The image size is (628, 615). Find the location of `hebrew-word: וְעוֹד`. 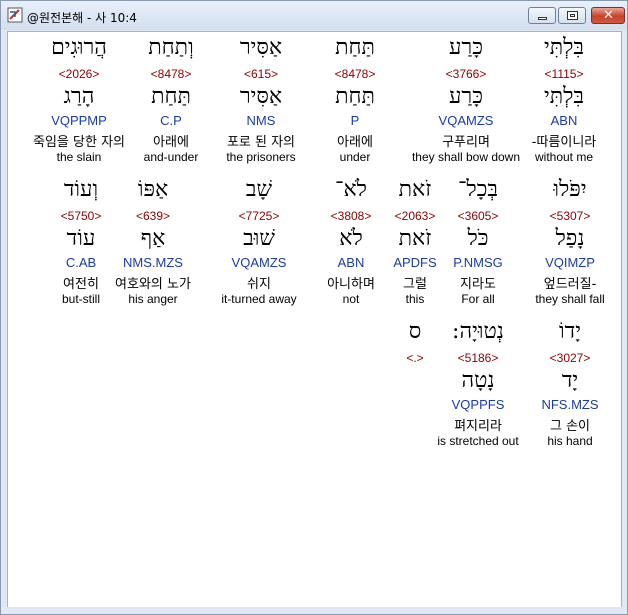

hebrew-word: וְעוֹד is located at coordinates (81, 189).